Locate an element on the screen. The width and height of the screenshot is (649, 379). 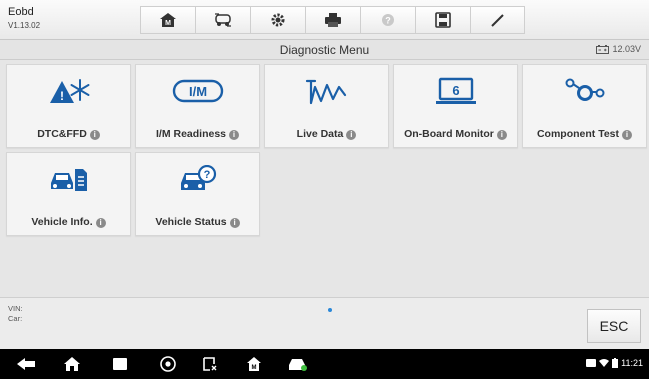
menu-item-label: On-Board Monitor i is located at coordinates (455, 134).